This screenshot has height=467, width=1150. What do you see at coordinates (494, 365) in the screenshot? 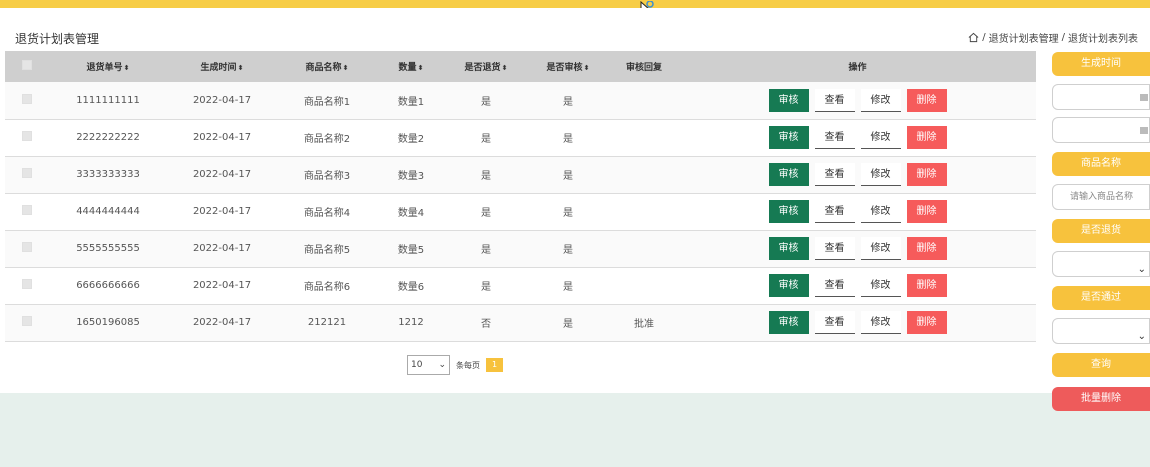
I see `page-button-current: 1` at bounding box center [494, 365].